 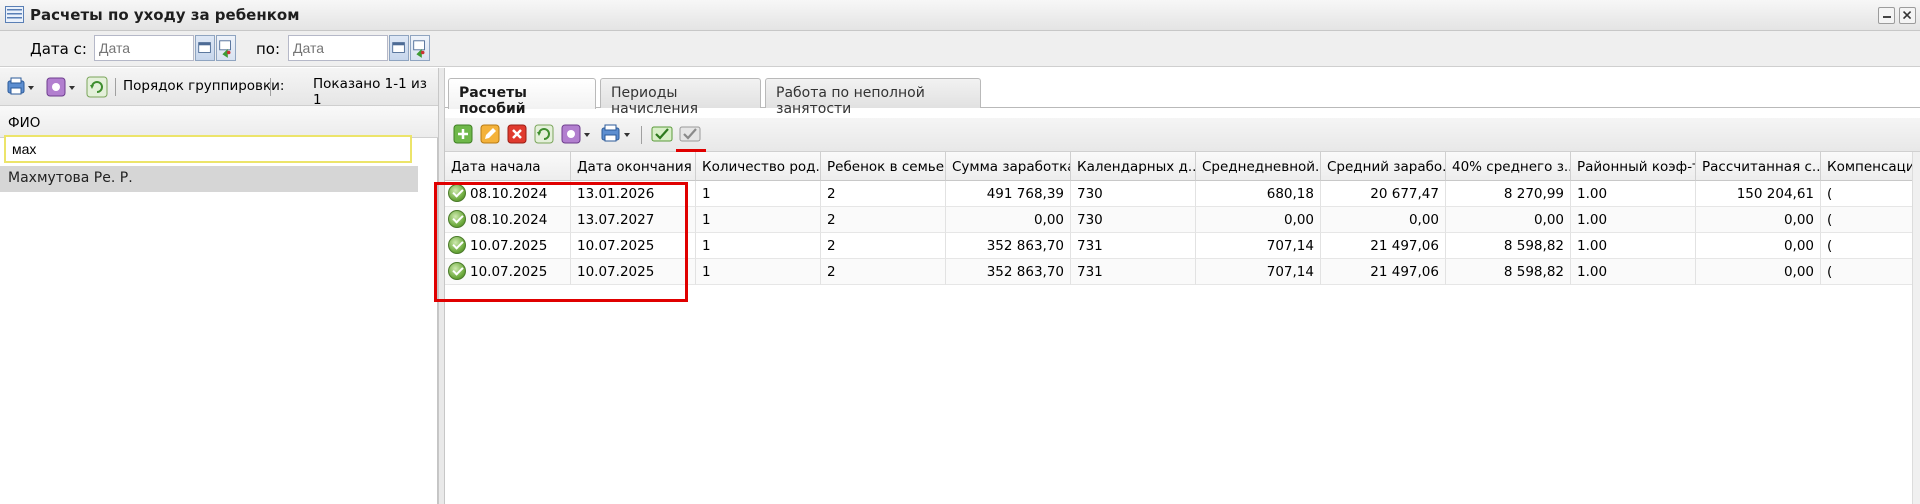 What do you see at coordinates (1182, 135) in the screenshot?
I see `benefits-toolbar` at bounding box center [1182, 135].